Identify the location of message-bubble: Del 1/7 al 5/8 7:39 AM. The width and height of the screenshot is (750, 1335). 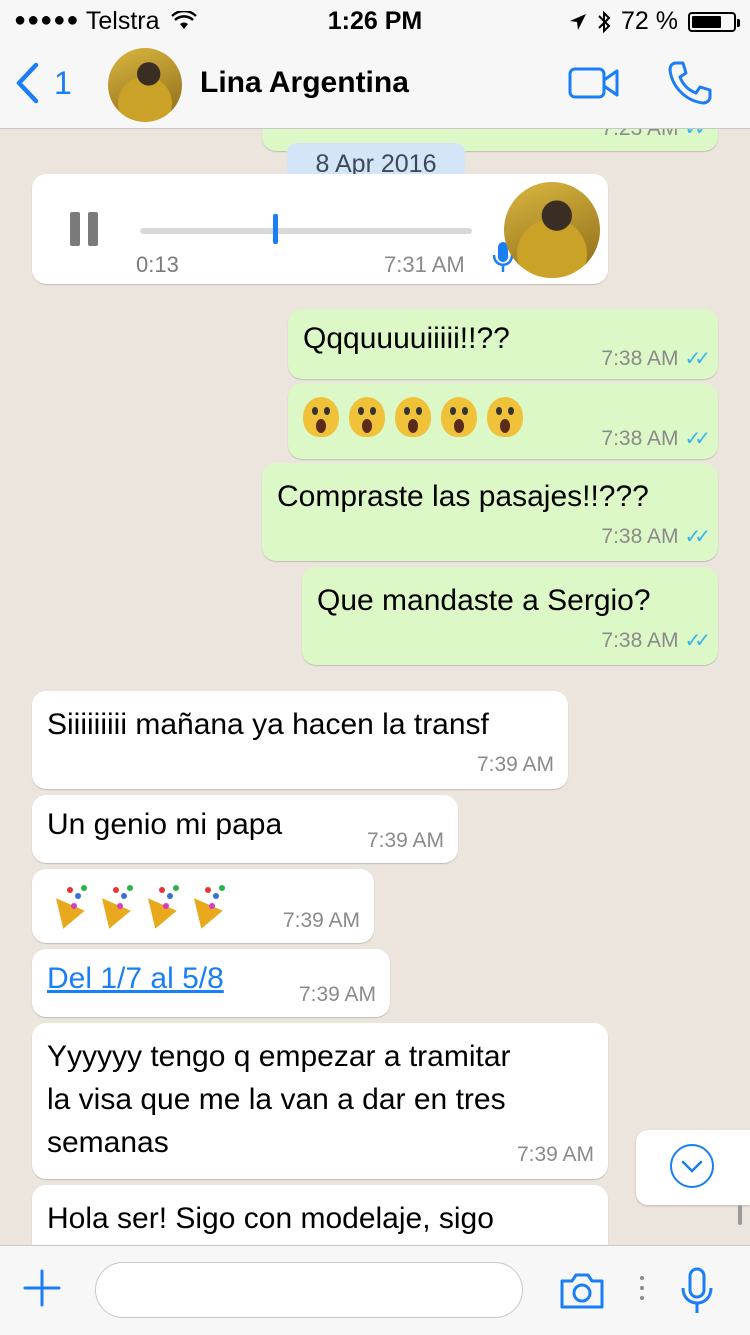
(211, 983).